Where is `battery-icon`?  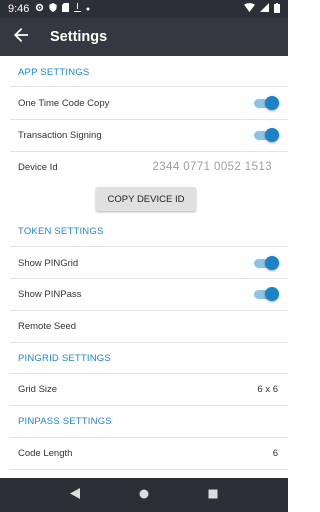 battery-icon is located at coordinates (277, 9).